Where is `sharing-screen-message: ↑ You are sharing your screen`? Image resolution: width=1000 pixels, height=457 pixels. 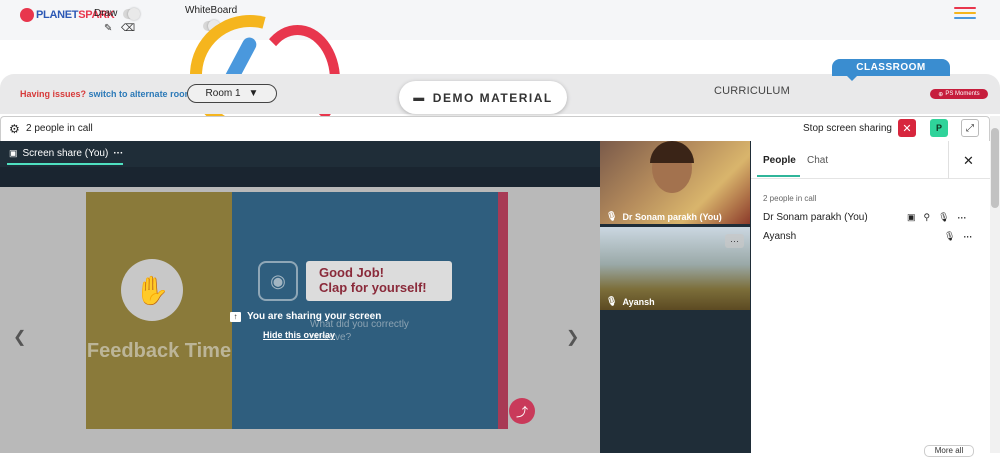 sharing-screen-message: ↑ You are sharing your screen is located at coordinates (305, 316).